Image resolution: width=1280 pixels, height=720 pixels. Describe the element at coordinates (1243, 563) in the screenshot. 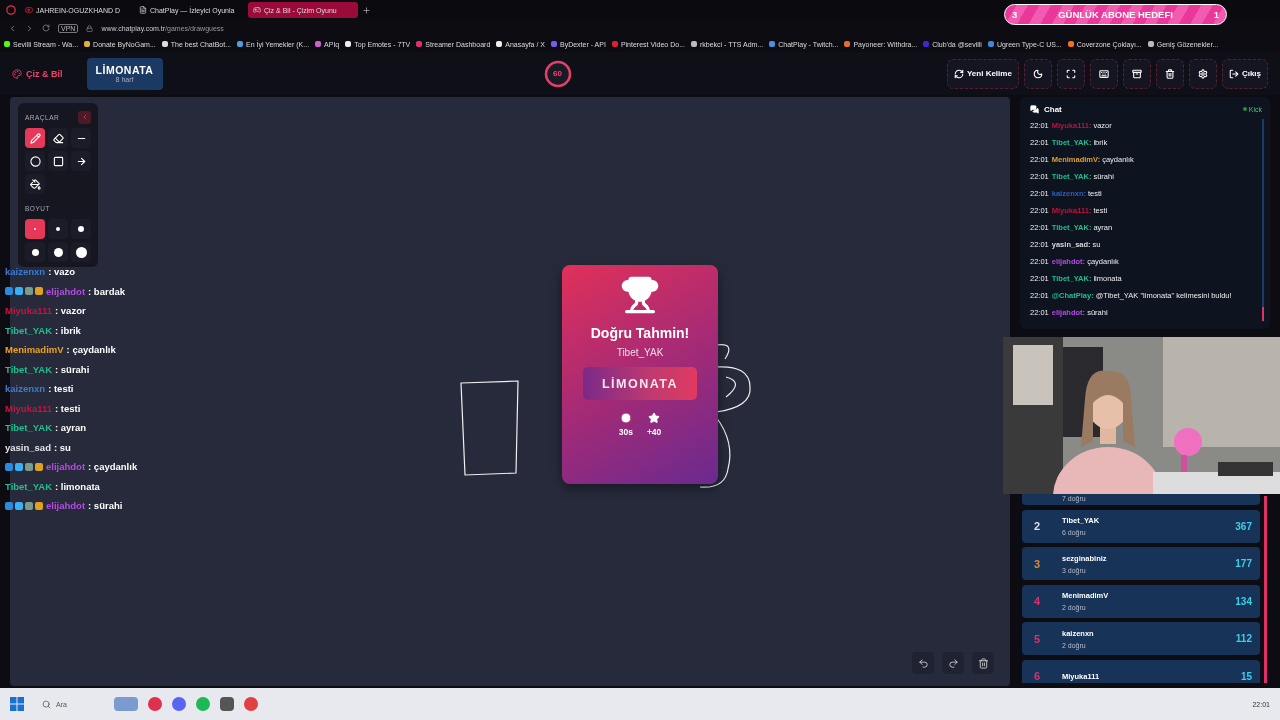

I see `player-score: 177` at that location.